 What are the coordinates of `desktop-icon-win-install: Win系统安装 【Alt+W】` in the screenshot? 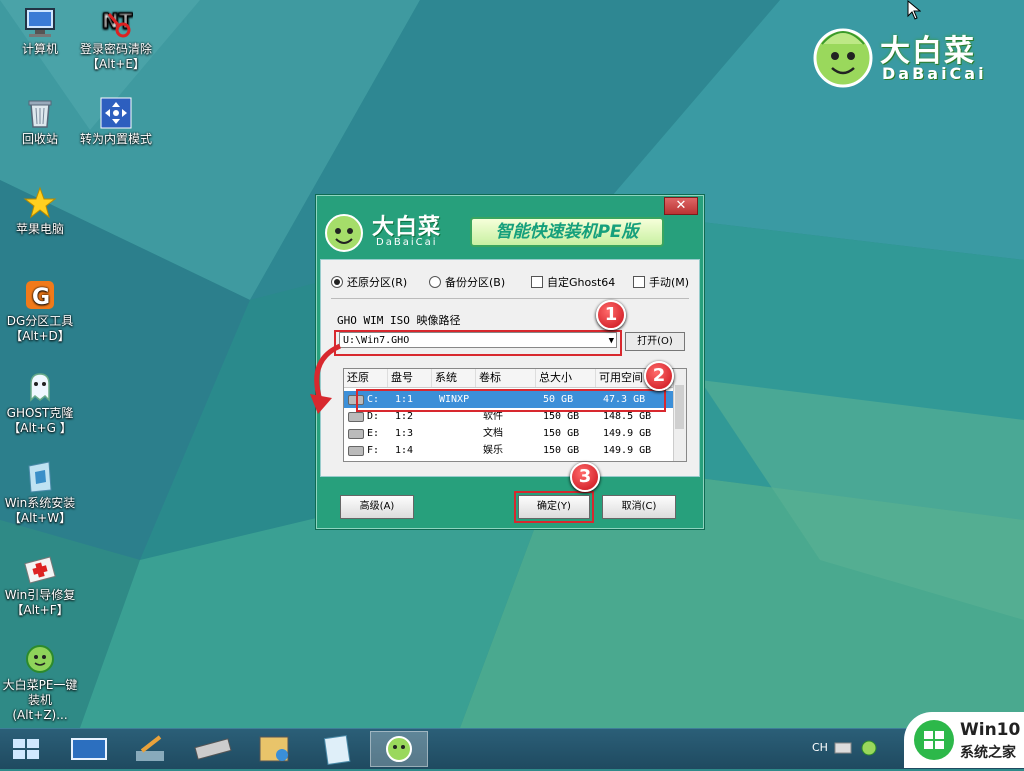 It's located at (40, 493).